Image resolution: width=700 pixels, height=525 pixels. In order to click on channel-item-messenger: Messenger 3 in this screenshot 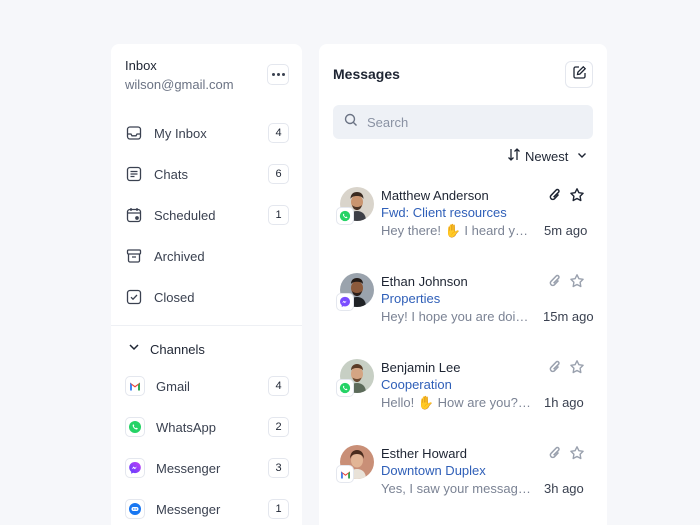, I will do `click(207, 468)`.